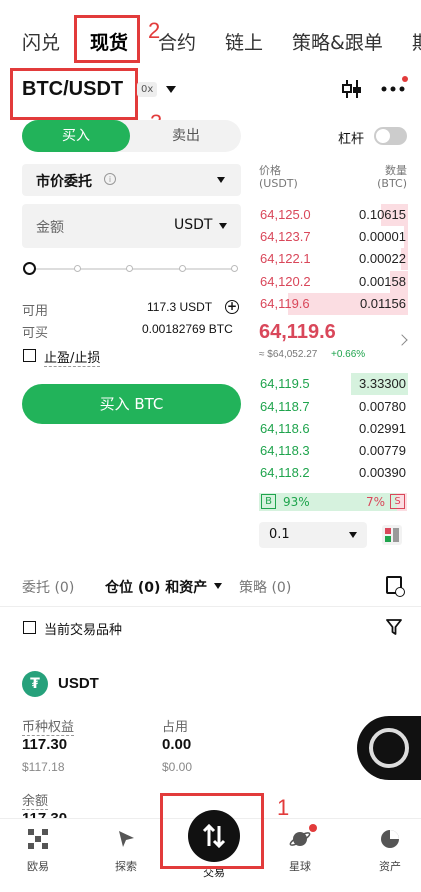 This screenshot has width=421, height=892. Describe the element at coordinates (333, 473) in the screenshot. I see `bid-row: 64,118.2 0.00390` at that location.